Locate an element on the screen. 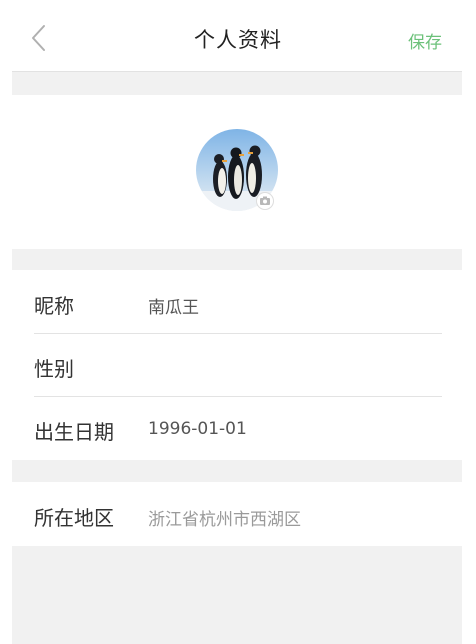 The width and height of the screenshot is (476, 644). page-title: 个人资料 is located at coordinates (238, 40).